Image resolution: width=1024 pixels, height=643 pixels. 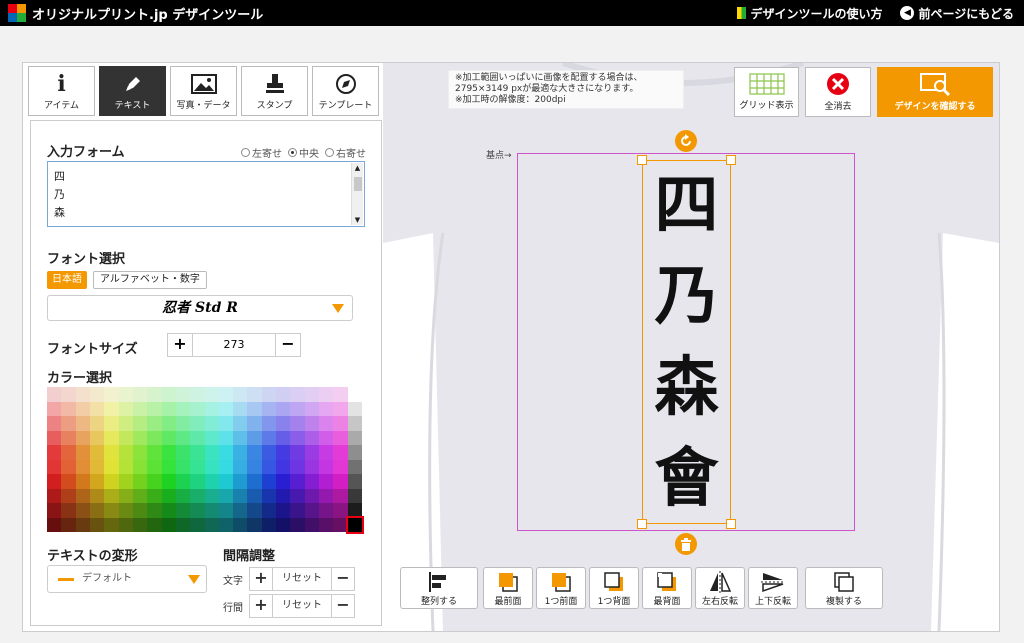 I want to click on tab-stamp: スタンプ, so click(x=274, y=91).